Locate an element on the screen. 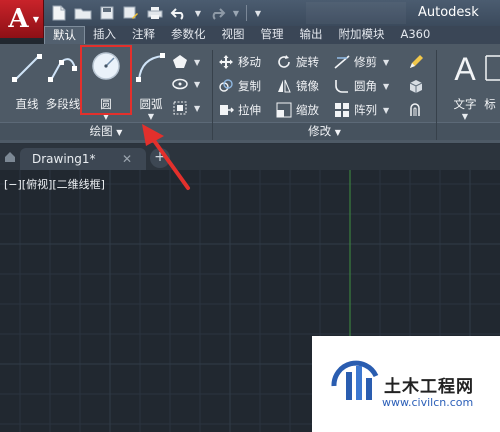 Image resolution: width=500 pixels, height=432 pixels. title-decoration is located at coordinates (356, 13).